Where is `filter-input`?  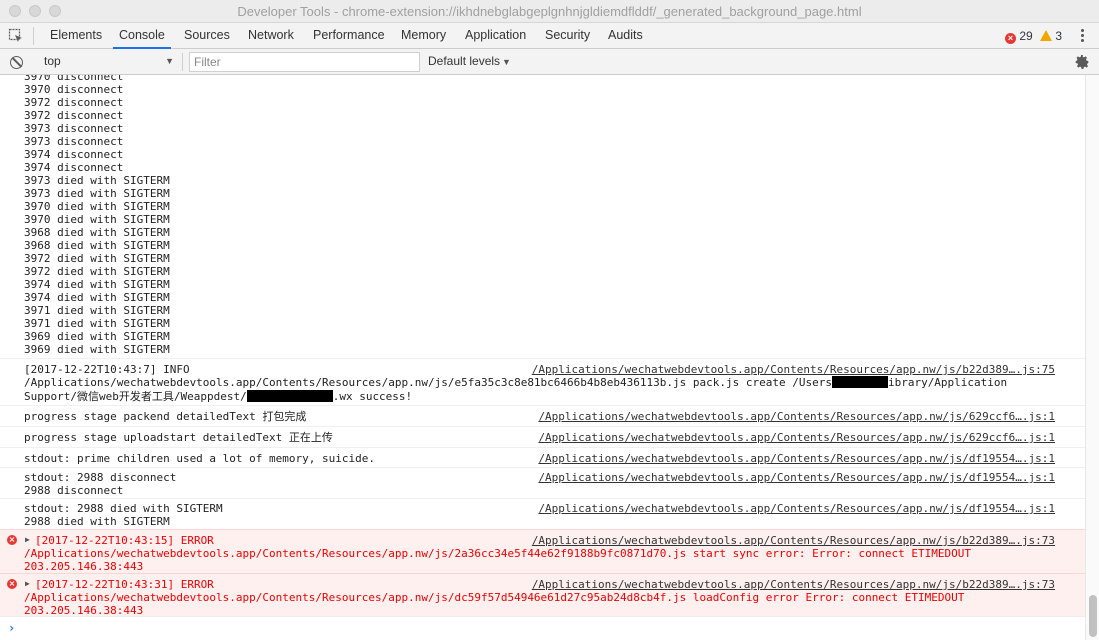
filter-input is located at coordinates (304, 62).